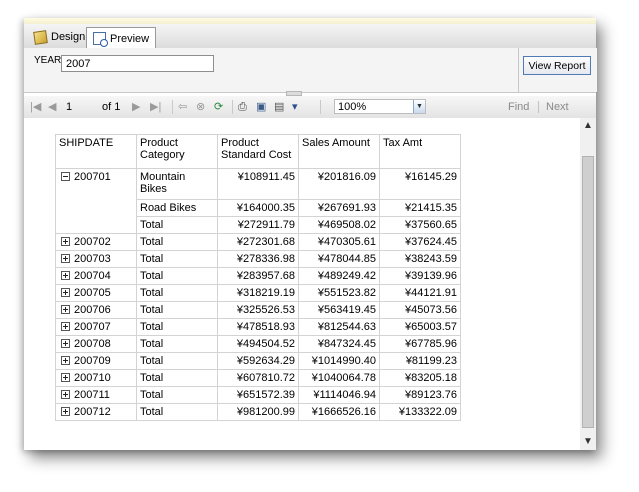 The height and width of the screenshot is (492, 639). What do you see at coordinates (92, 378) in the screenshot?
I see `shipdate-value: 200710` at bounding box center [92, 378].